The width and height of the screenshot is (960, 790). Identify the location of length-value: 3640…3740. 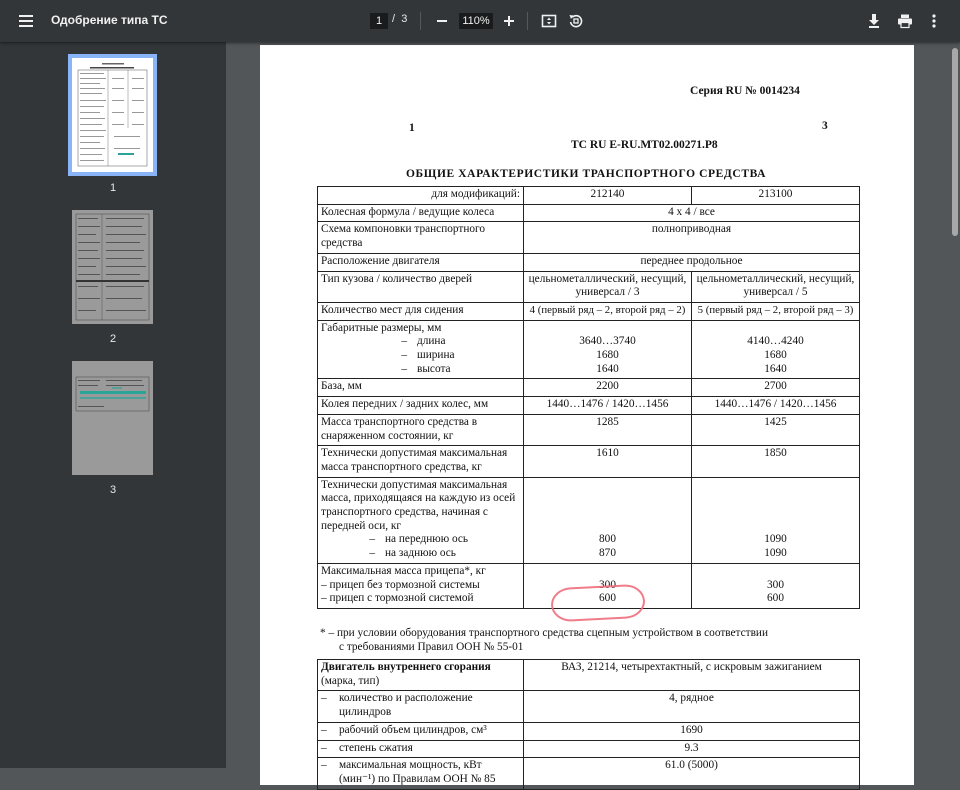
(607, 341).